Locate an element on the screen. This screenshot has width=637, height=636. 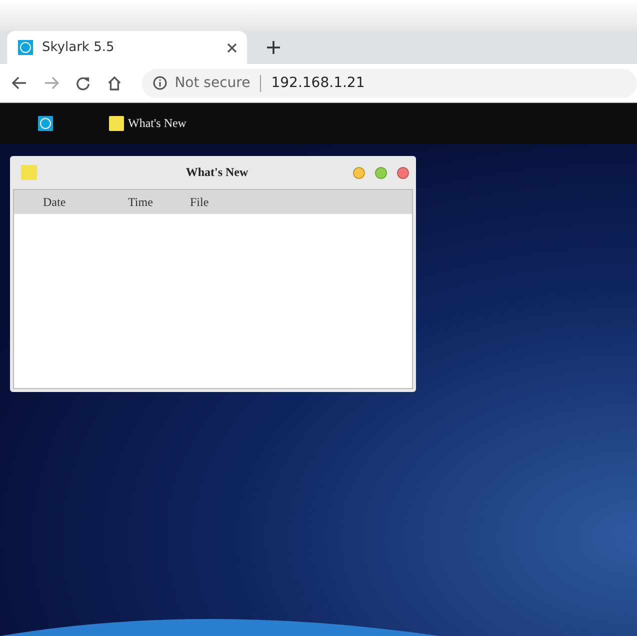
launcher-icon is located at coordinates (45, 123).